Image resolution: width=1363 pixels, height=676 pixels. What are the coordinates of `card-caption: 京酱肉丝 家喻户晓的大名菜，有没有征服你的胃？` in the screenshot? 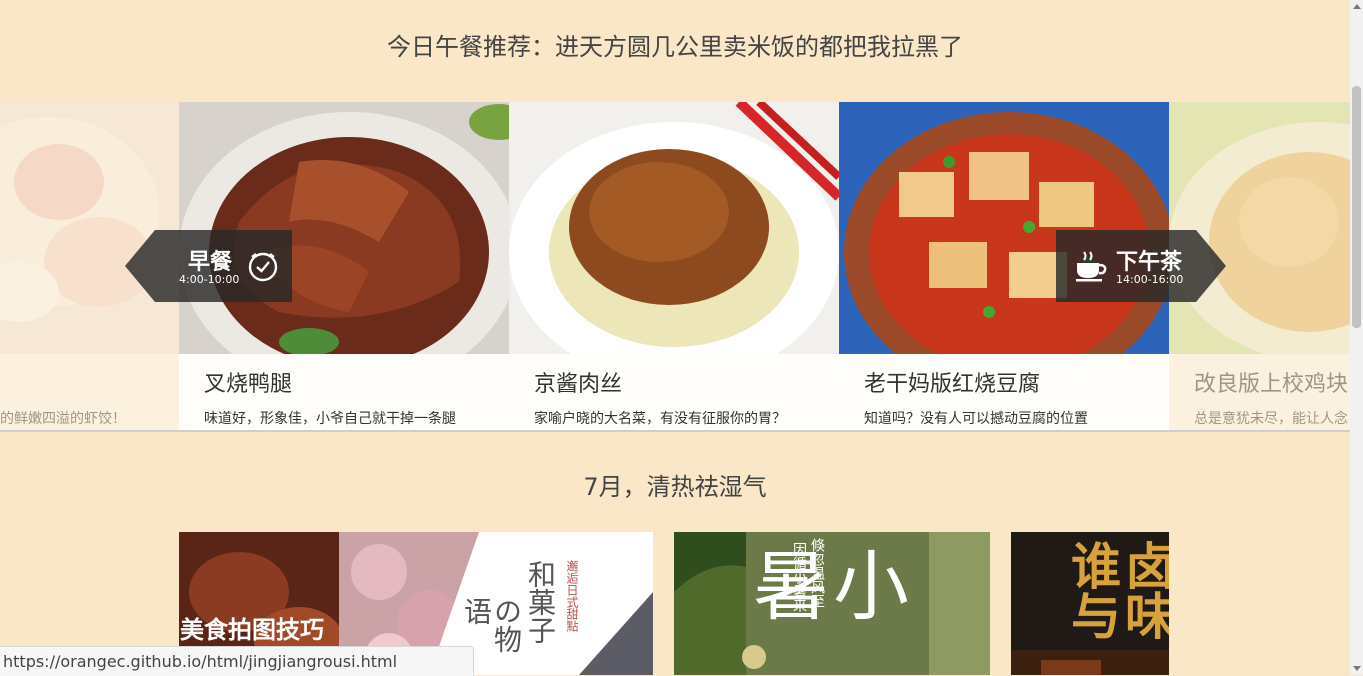 It's located at (674, 392).